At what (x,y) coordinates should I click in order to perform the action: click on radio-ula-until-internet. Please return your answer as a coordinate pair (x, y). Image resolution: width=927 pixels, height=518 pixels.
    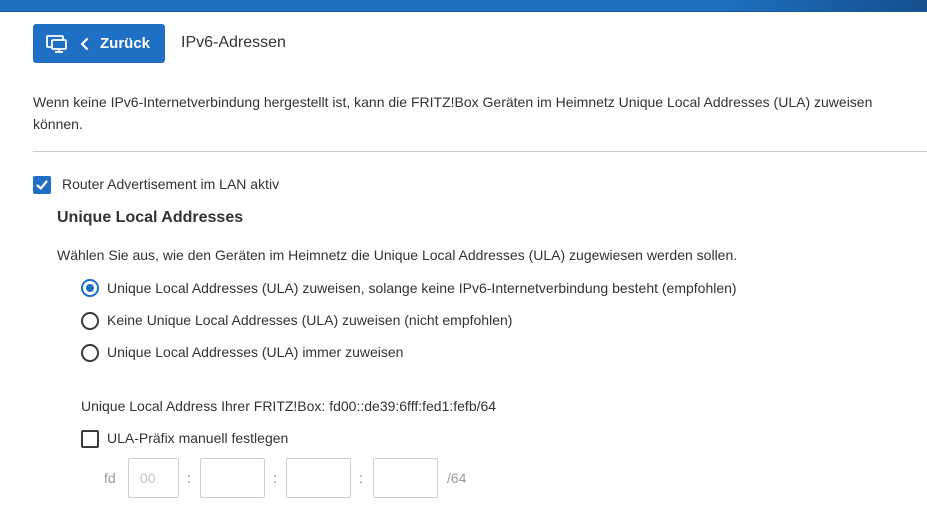
    Looking at the image, I should click on (90, 288).